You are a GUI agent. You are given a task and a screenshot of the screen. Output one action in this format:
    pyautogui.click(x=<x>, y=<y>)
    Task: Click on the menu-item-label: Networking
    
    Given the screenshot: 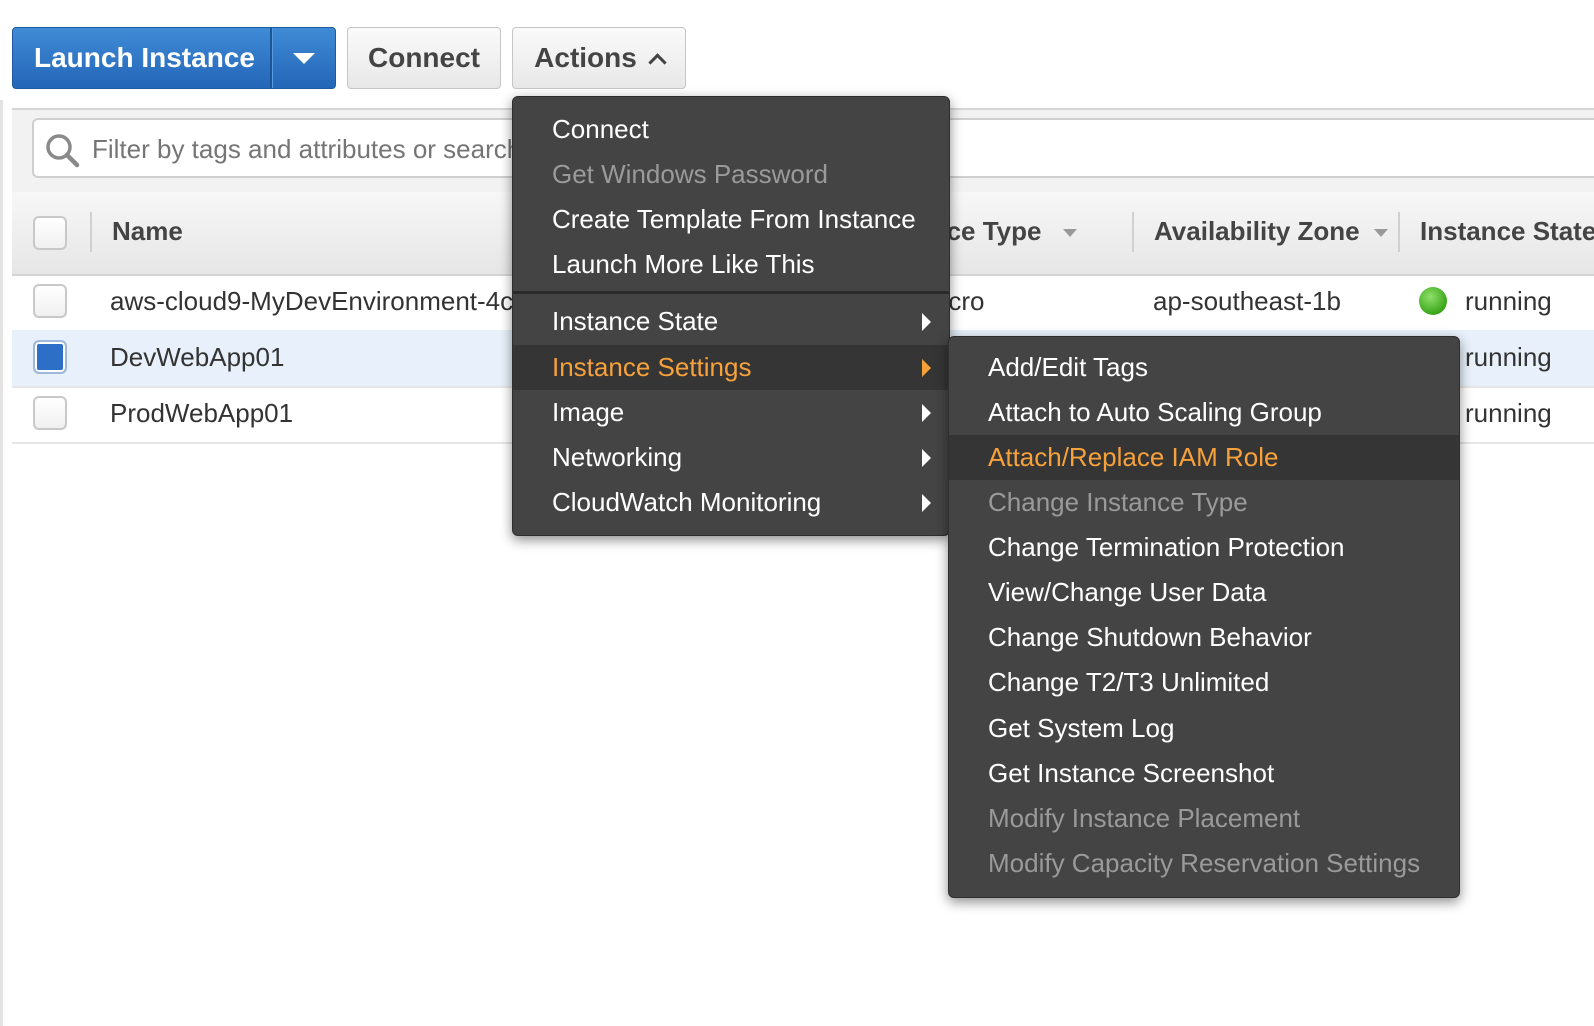 What is the action you would take?
    pyautogui.click(x=617, y=457)
    